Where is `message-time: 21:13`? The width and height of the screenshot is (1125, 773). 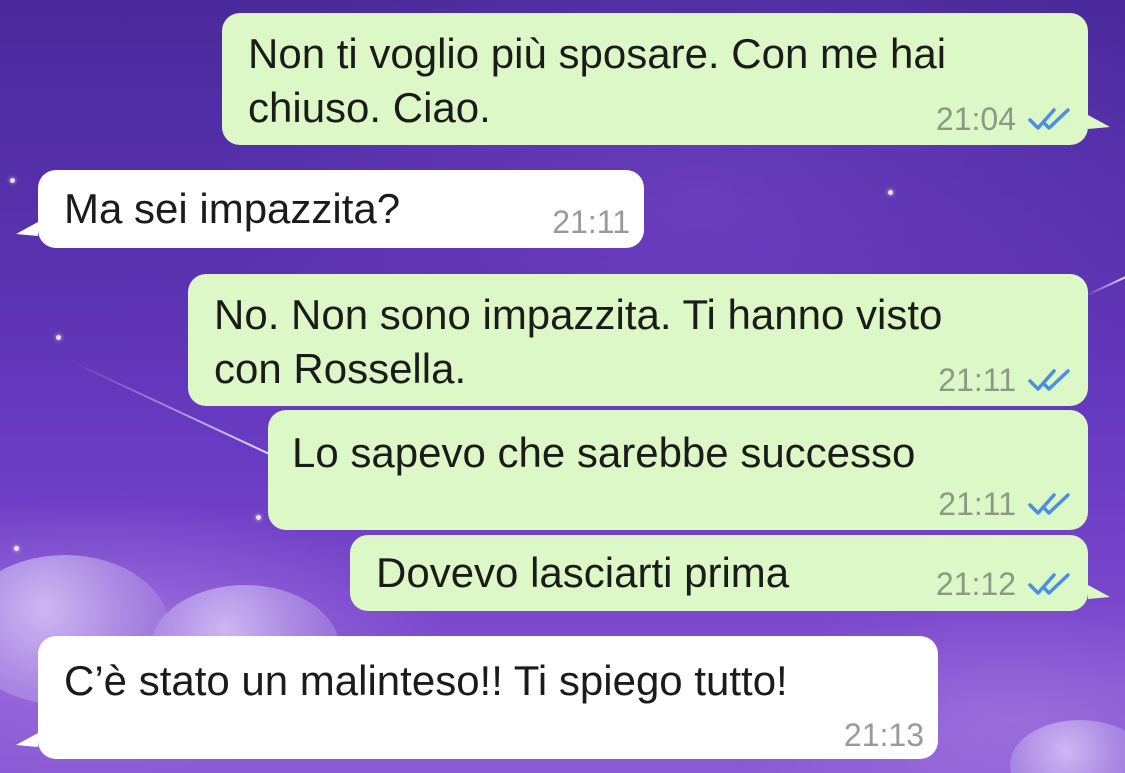
message-time: 21:13 is located at coordinates (883, 735).